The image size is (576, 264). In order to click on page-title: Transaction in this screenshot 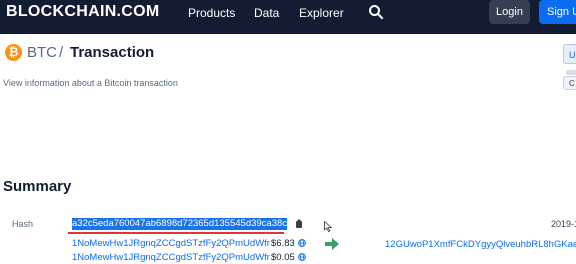, I will do `click(112, 52)`.